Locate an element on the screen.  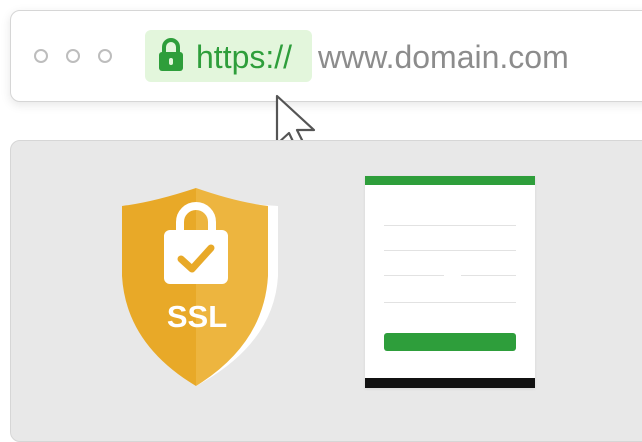
ssl-badge-label: SSL is located at coordinates (197, 316).